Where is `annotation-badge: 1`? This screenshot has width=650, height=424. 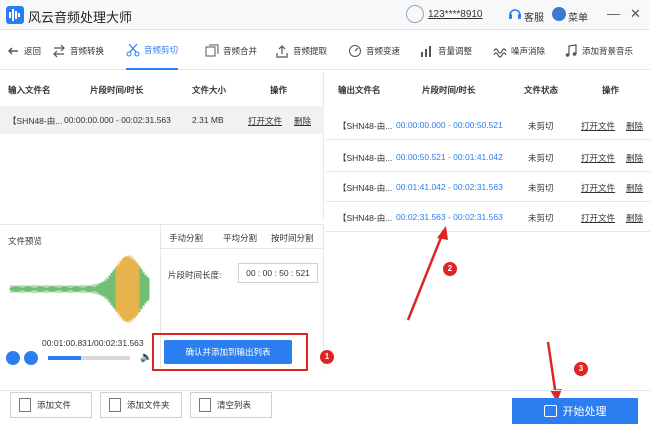 annotation-badge: 1 is located at coordinates (327, 357).